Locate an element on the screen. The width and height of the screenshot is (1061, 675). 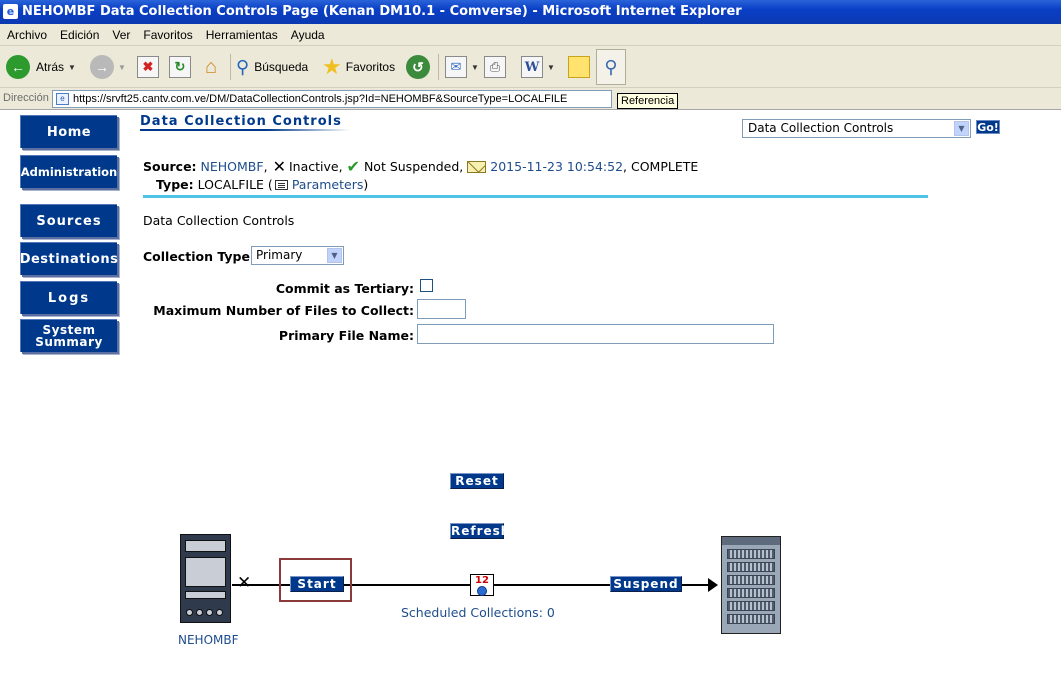
server-top is located at coordinates (751, 541).